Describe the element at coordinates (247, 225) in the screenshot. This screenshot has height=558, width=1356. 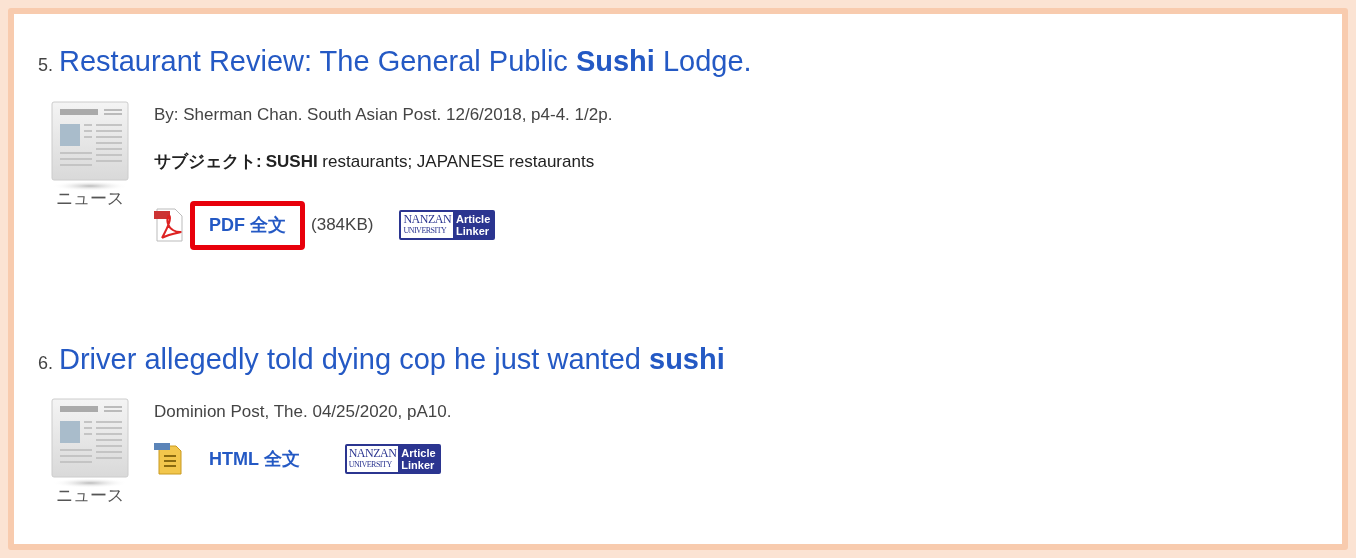
I see `full-text-link: PDF 全文` at that location.